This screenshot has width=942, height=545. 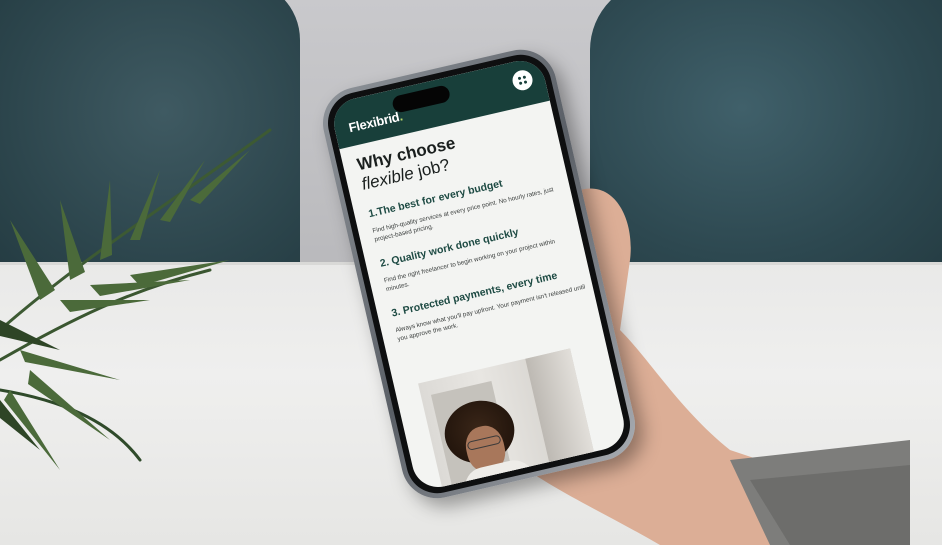 I want to click on dynamic-island, so click(x=421, y=99).